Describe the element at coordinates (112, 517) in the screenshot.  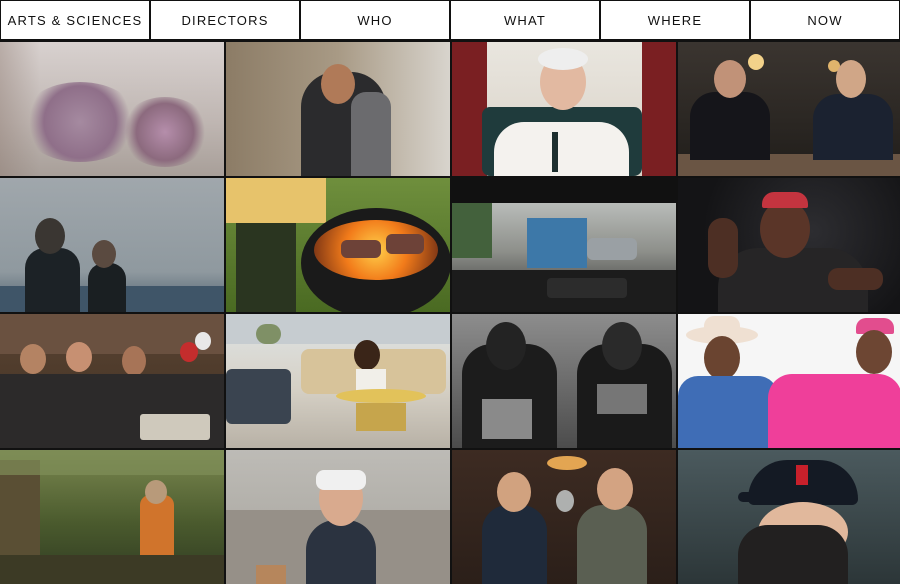
I see `forest-tile` at that location.